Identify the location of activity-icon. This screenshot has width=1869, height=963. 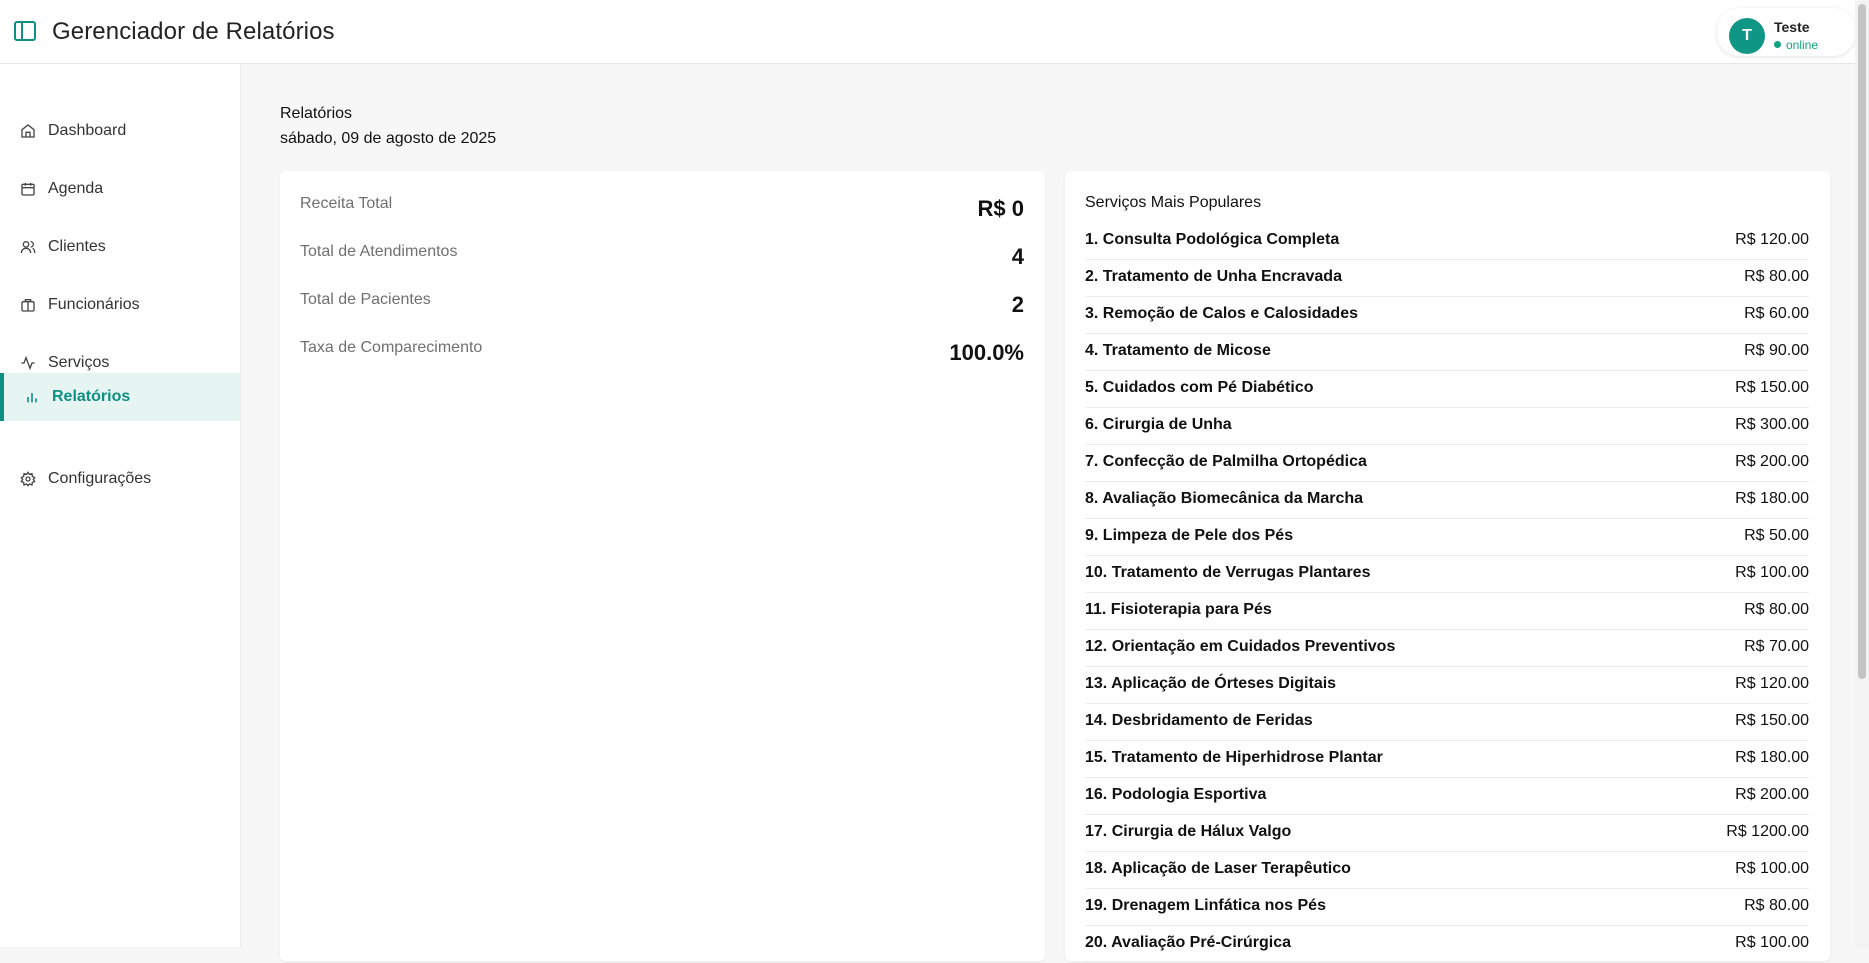
(28, 363).